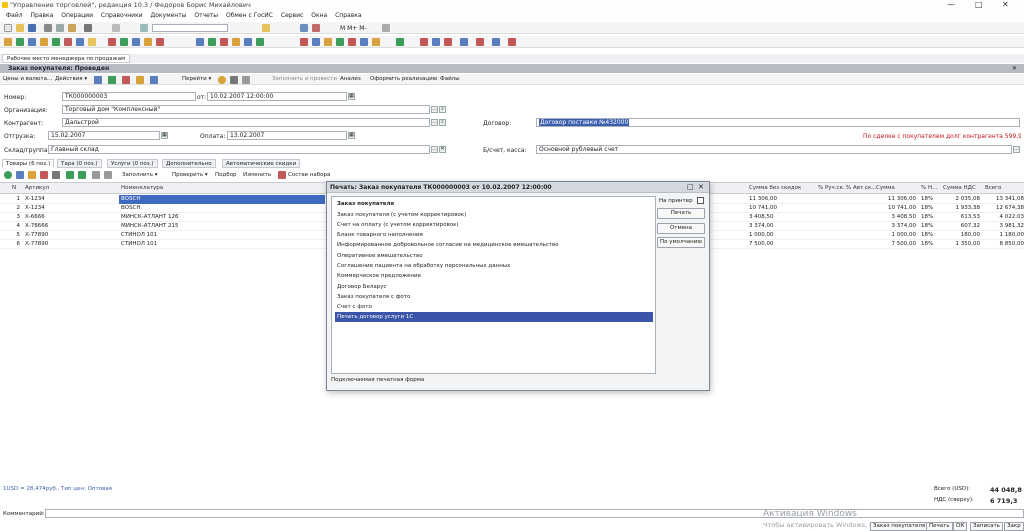 This screenshot has width=1024, height=531. I want to click on print-button: Печать, so click(681, 213).